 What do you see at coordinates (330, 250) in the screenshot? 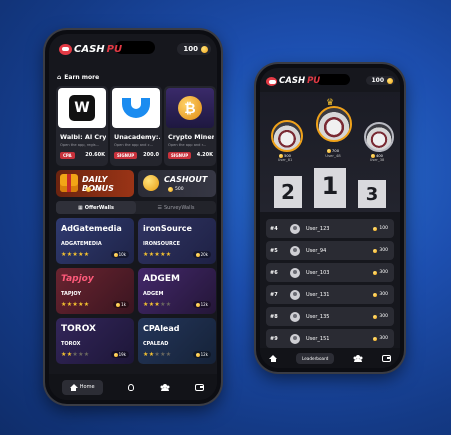
I see `leaderboard-row: #5 User_94 300` at bounding box center [330, 250].